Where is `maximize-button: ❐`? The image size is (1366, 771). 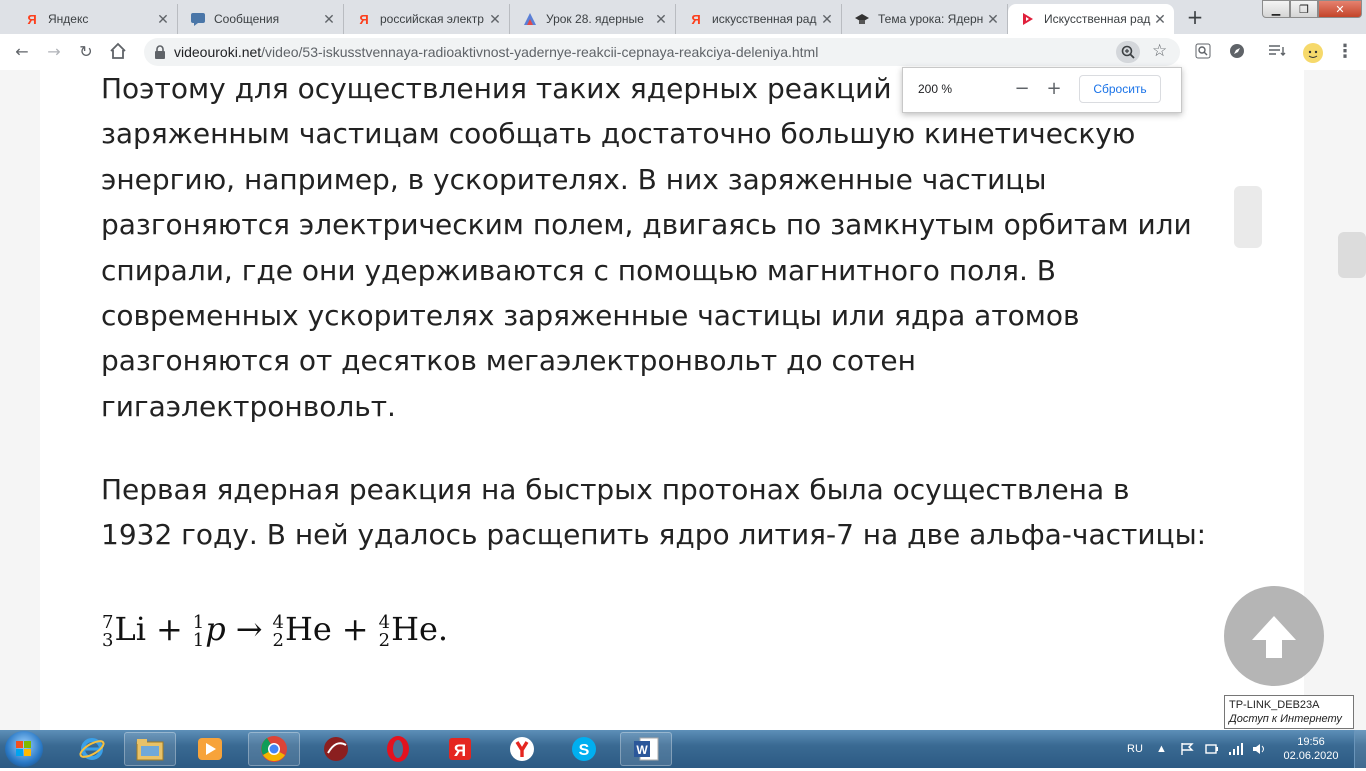 maximize-button: ❐ is located at coordinates (1304, 9).